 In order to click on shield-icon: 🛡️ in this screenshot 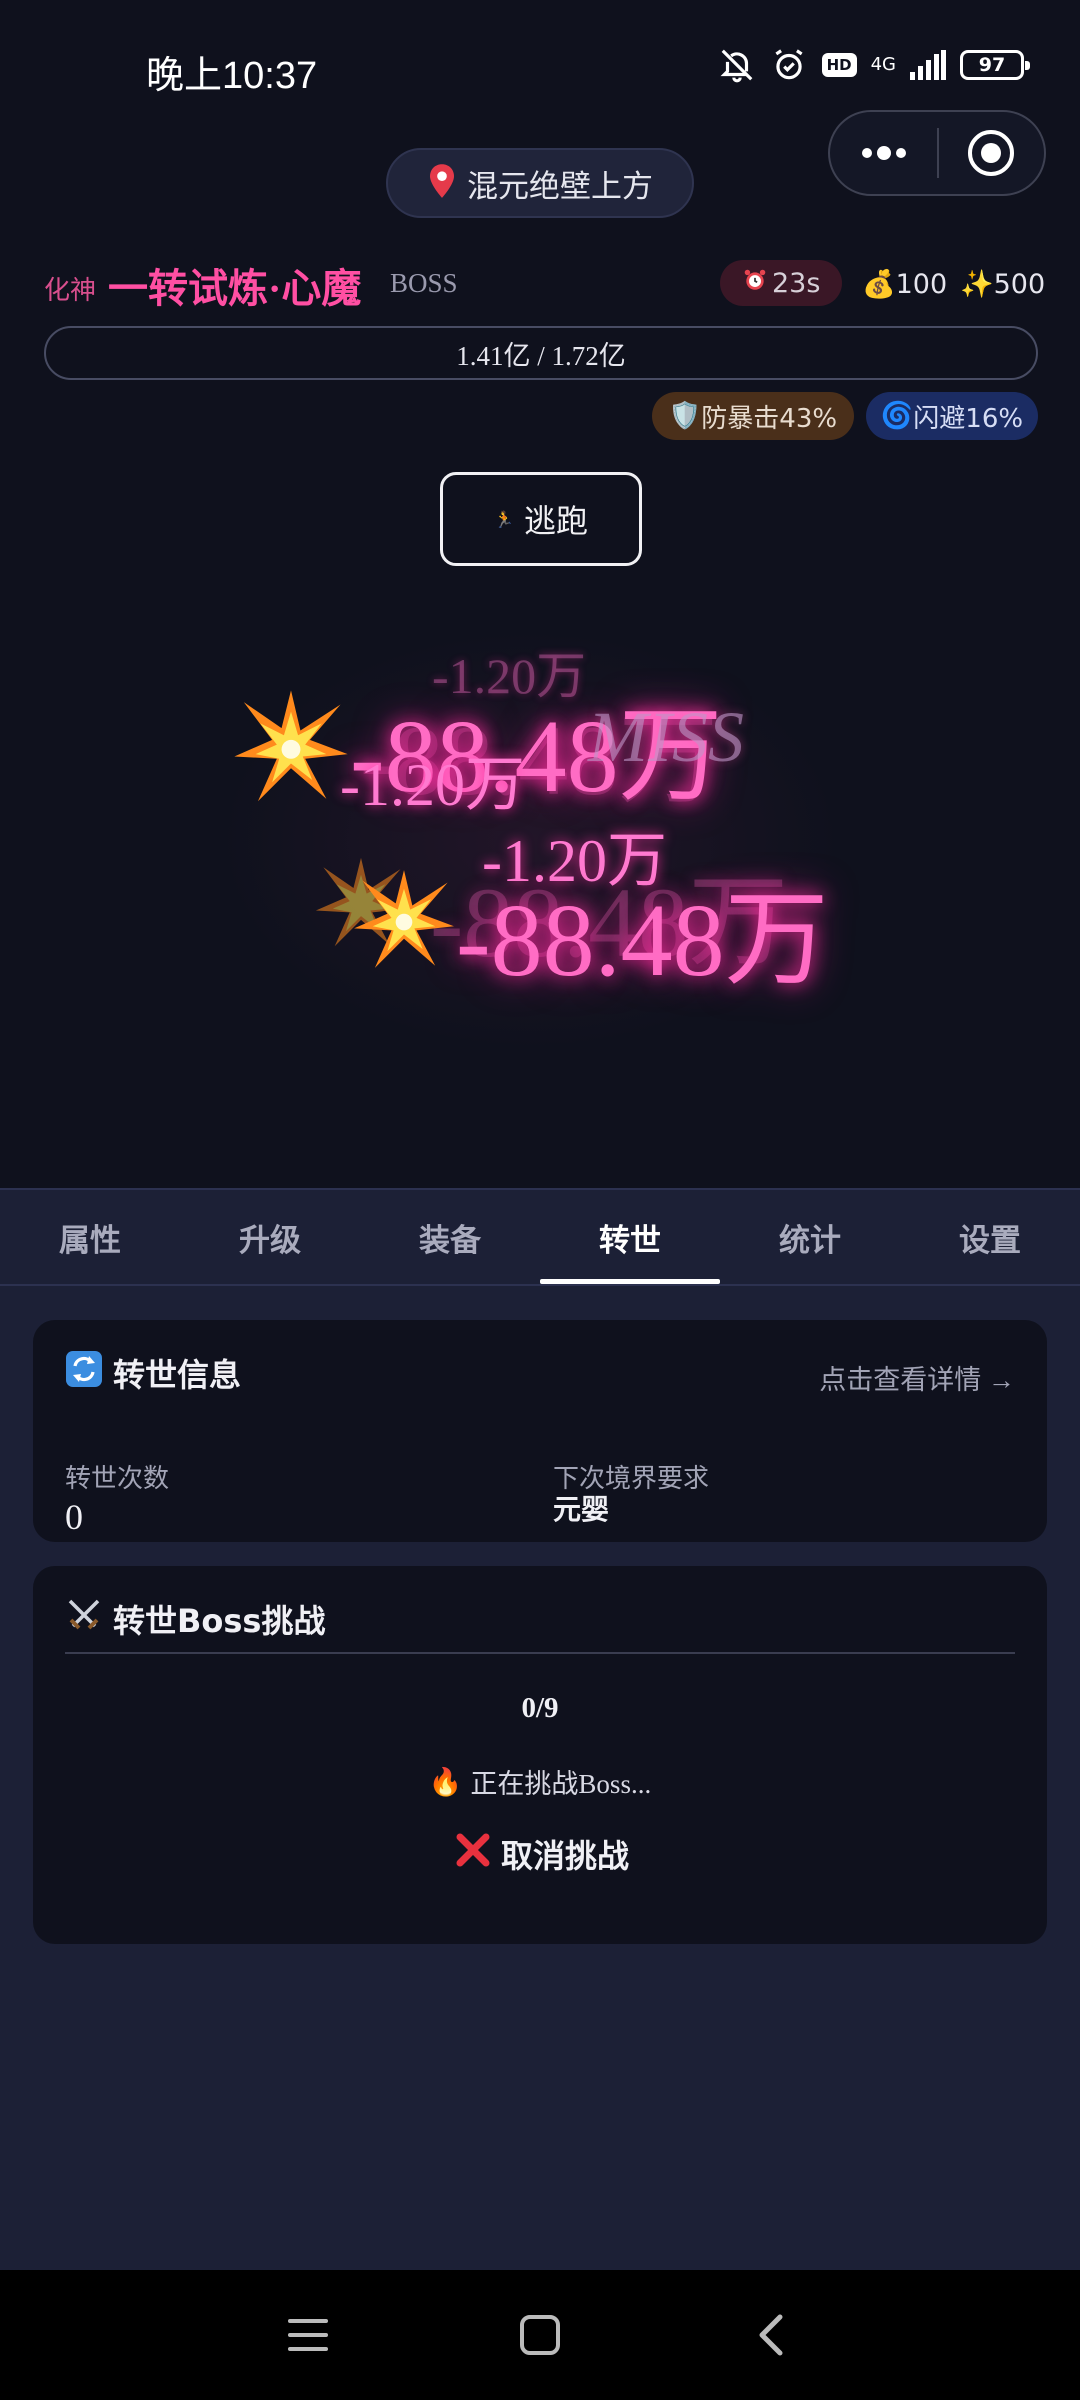, I will do `click(685, 416)`.